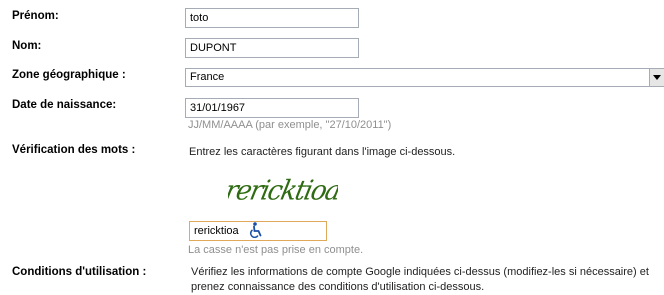 The image size is (664, 295). What do you see at coordinates (656, 77) in the screenshot?
I see `chevron-down-icon` at bounding box center [656, 77].